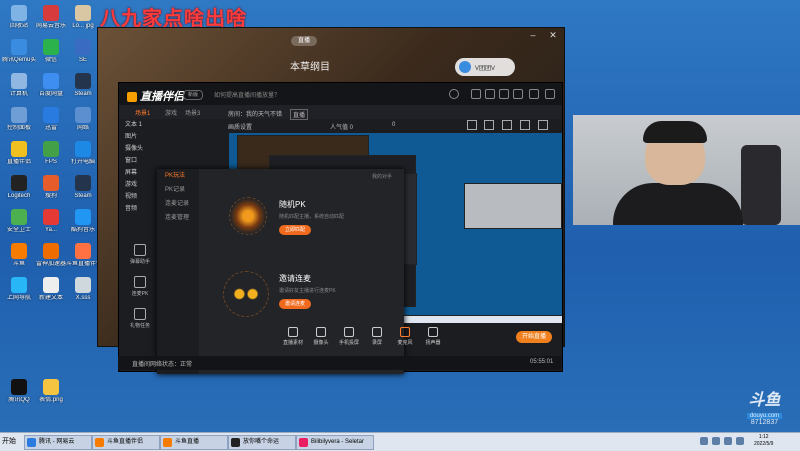 Image resolution: width=800 pixels, height=451 pixels. I want to click on tray-app-icon, so click(740, 441).